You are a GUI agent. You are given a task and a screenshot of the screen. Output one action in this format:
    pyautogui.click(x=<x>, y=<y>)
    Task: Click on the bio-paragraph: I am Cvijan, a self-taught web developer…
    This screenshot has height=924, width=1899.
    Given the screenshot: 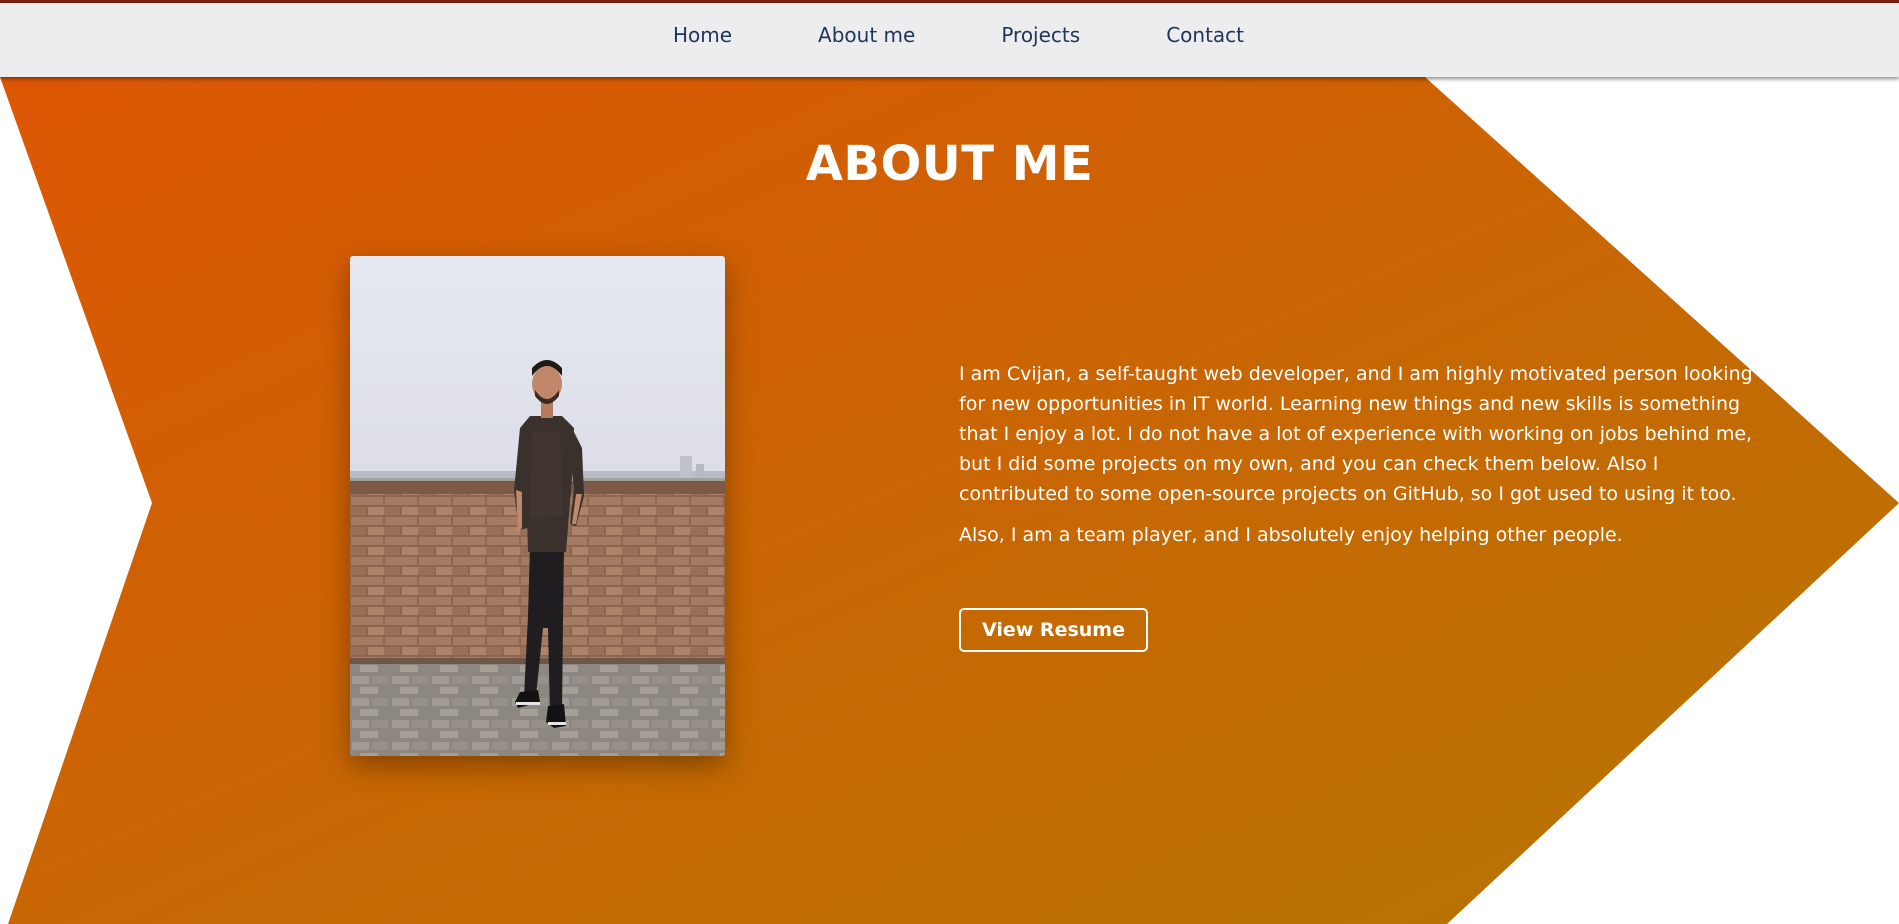 What is the action you would take?
    pyautogui.click(x=1356, y=434)
    